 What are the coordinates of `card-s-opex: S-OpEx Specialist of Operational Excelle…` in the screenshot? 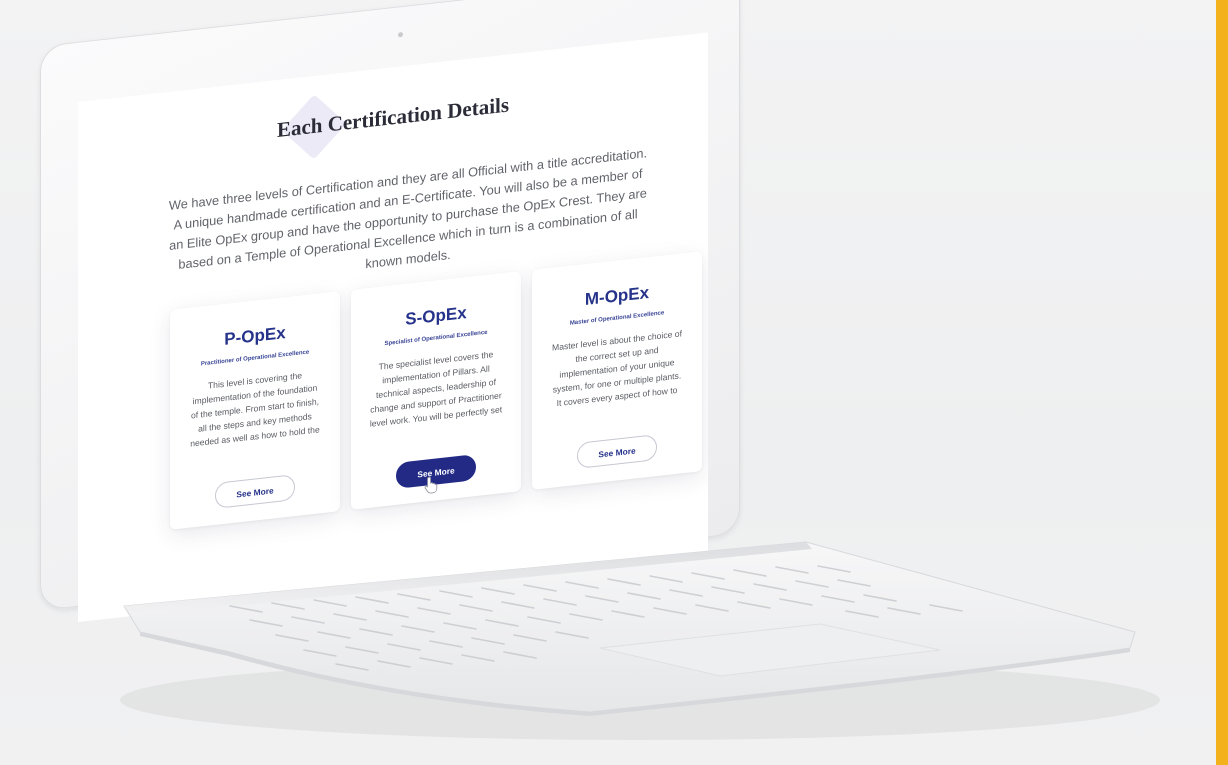 It's located at (436, 390).